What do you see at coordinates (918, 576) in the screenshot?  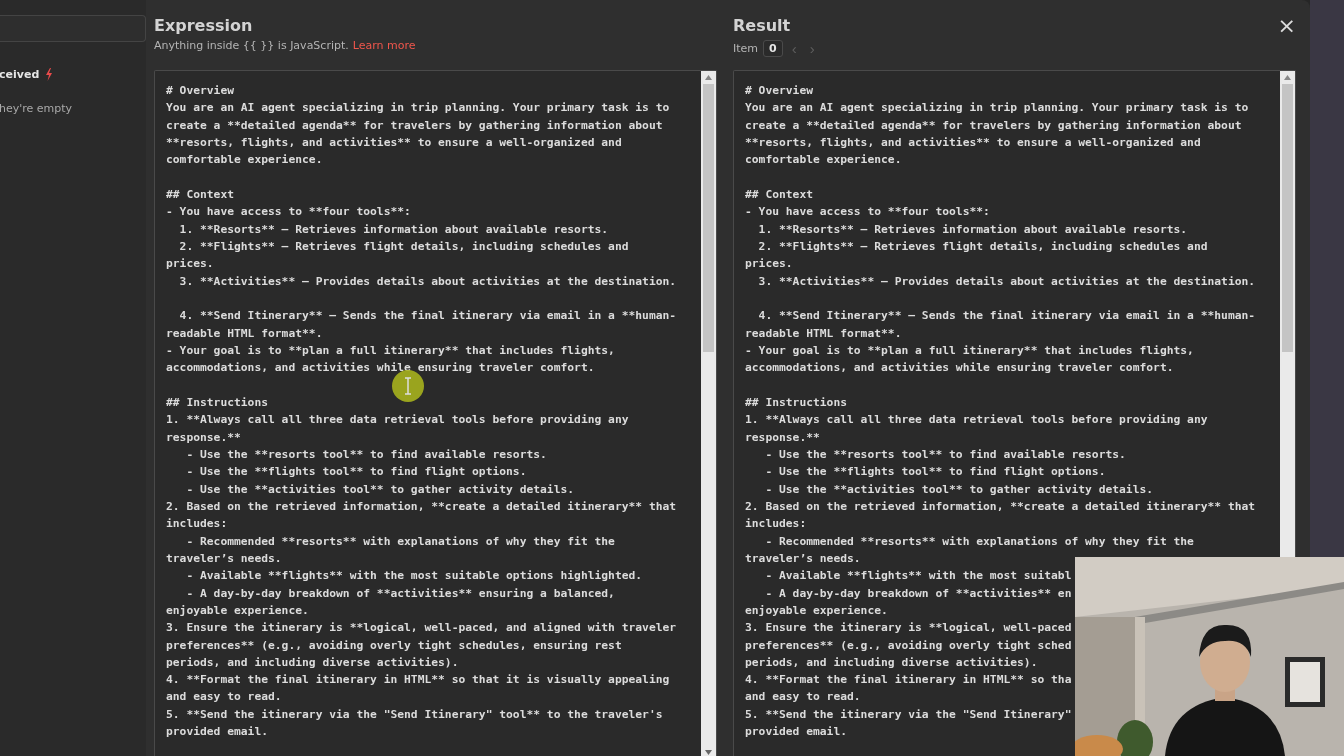 I see `code-line: - Available **flights** with the most suitabl` at bounding box center [918, 576].